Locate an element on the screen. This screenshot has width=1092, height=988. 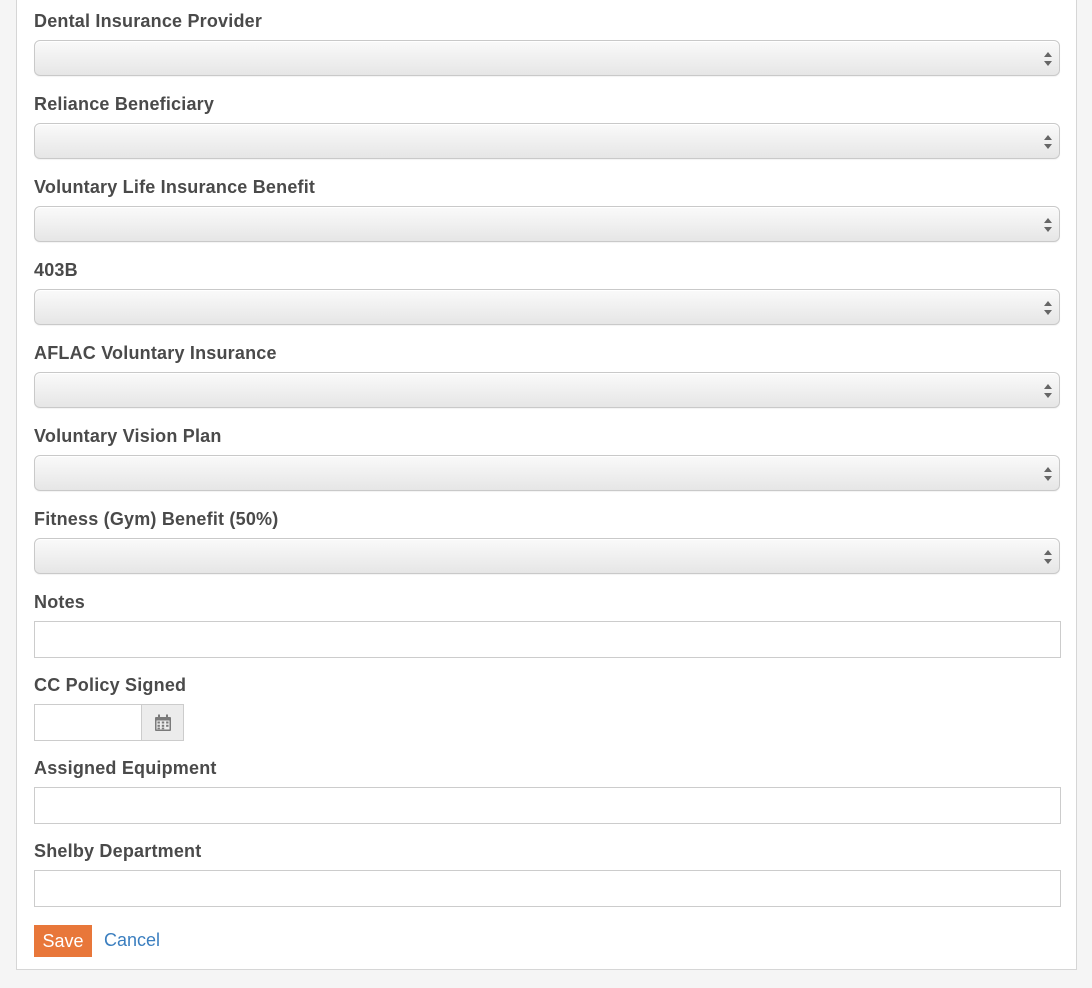
aflac-select is located at coordinates (547, 390).